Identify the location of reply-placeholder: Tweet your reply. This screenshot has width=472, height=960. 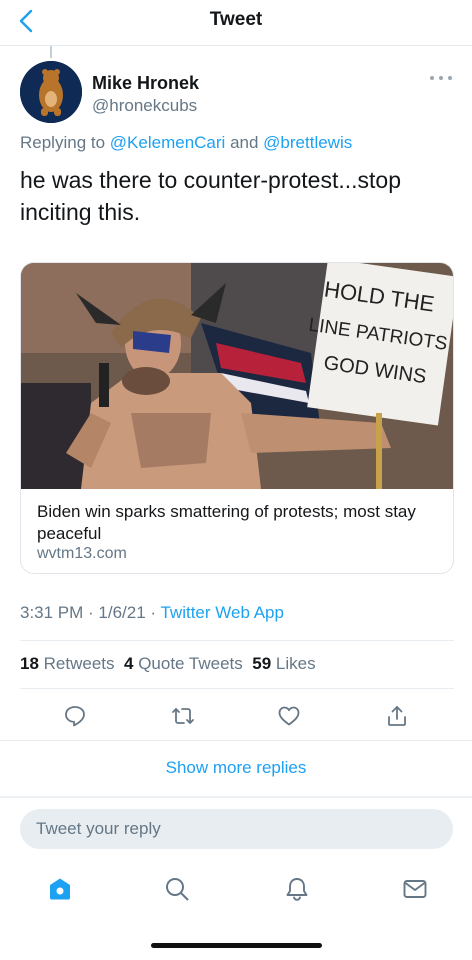
(98, 828).